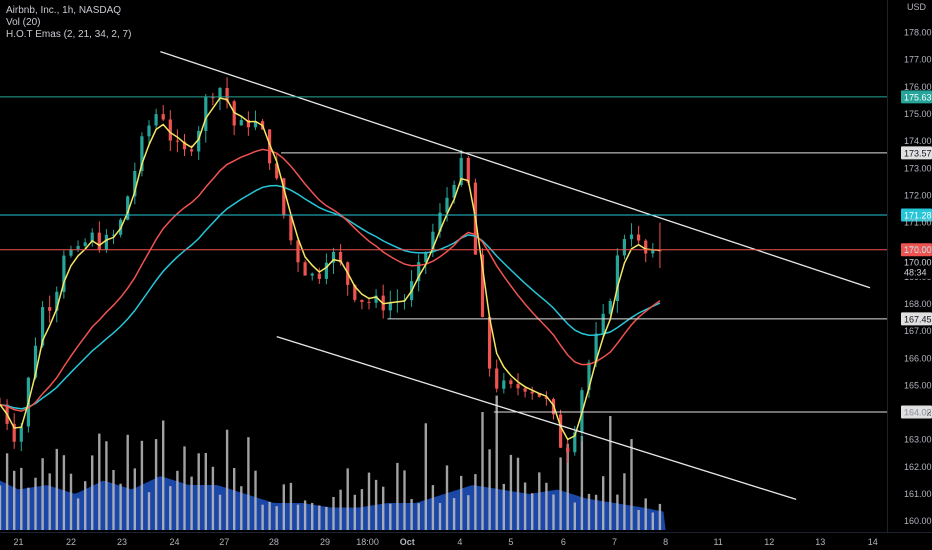  What do you see at coordinates (918, 358) in the screenshot?
I see `price-axis-tick: 166.00` at bounding box center [918, 358].